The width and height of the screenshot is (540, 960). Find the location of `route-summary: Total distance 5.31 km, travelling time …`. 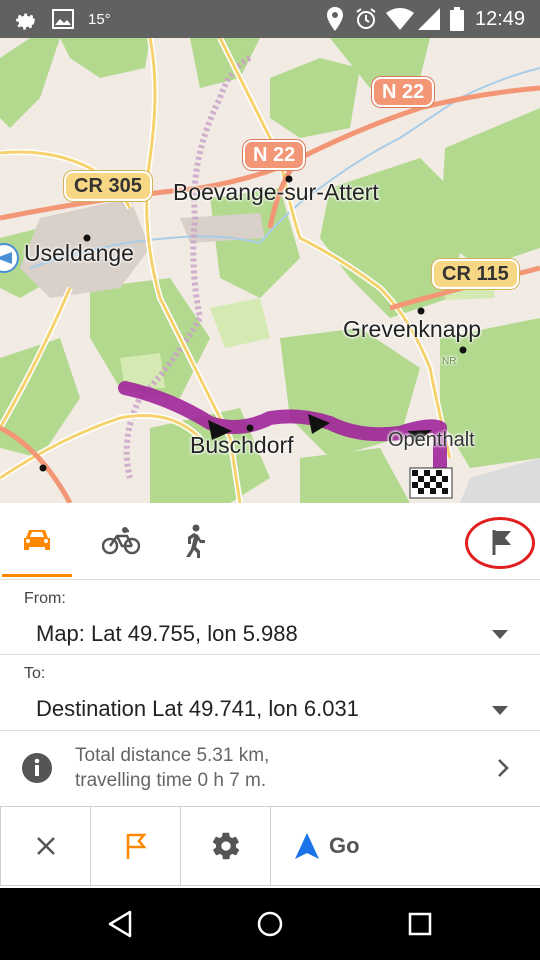

route-summary: Total distance 5.31 km, travelling time … is located at coordinates (172, 768).